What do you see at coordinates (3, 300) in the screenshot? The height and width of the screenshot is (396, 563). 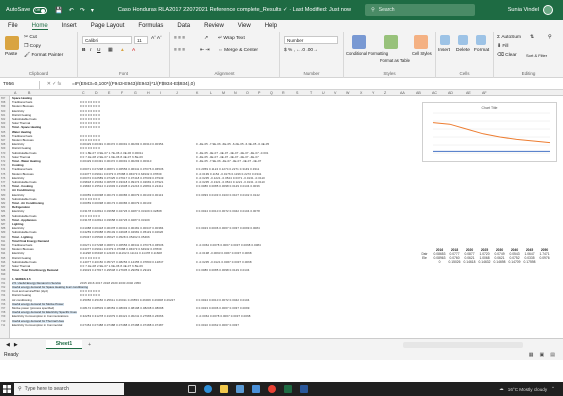 I see `row-number: 705` at bounding box center [3, 300].